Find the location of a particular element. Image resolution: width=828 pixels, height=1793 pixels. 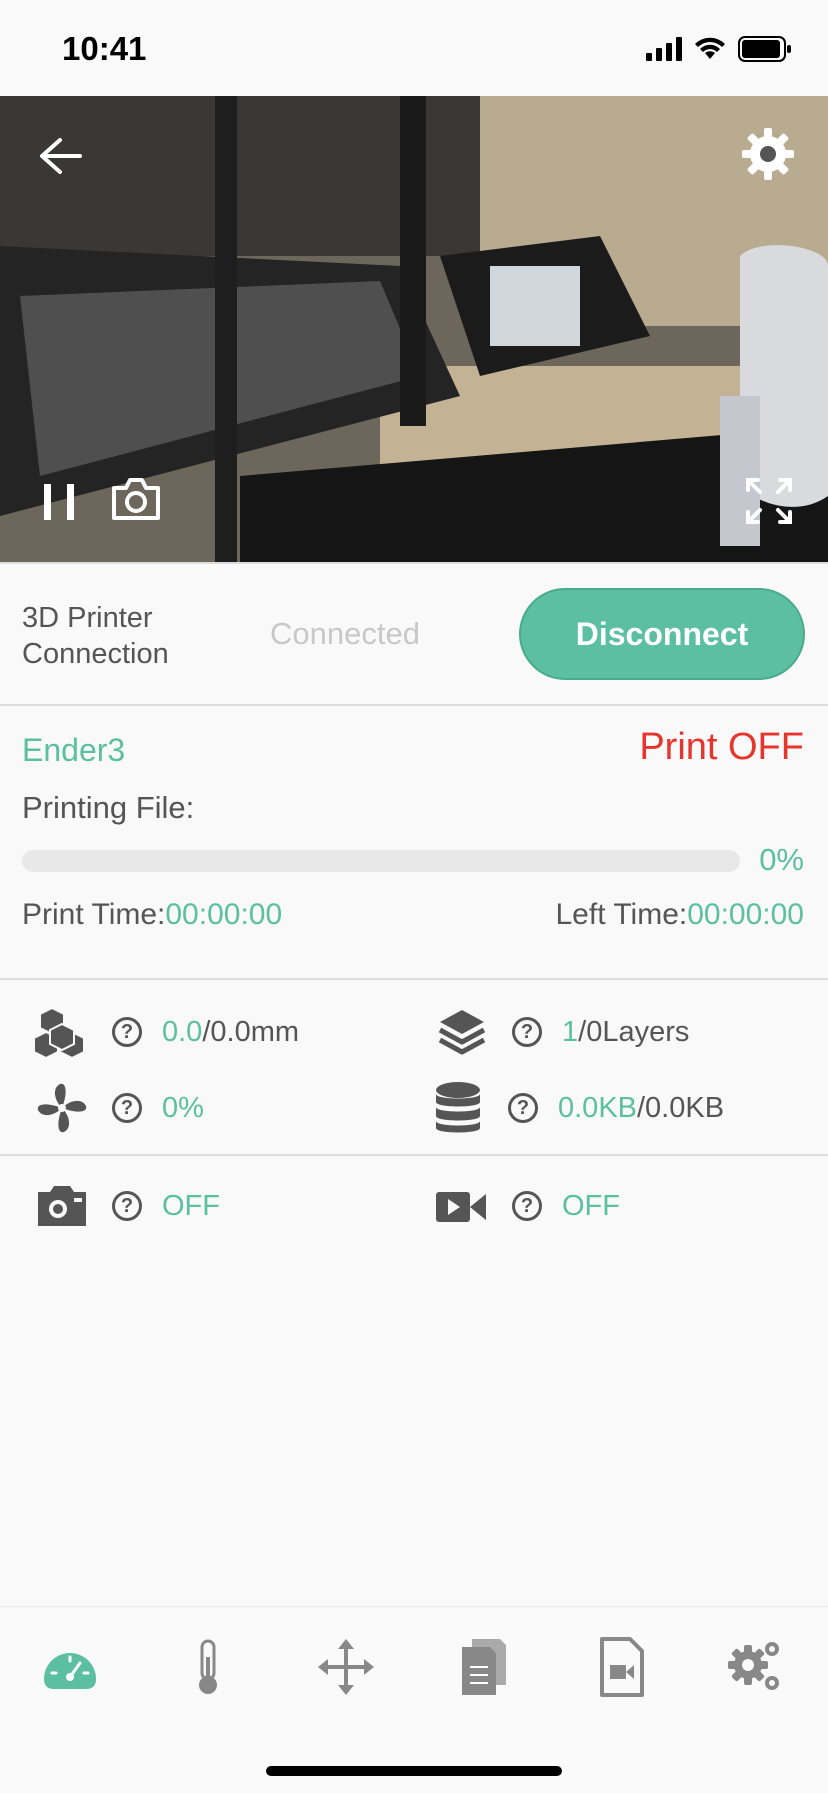

video-file-icon is located at coordinates (622, 1667).